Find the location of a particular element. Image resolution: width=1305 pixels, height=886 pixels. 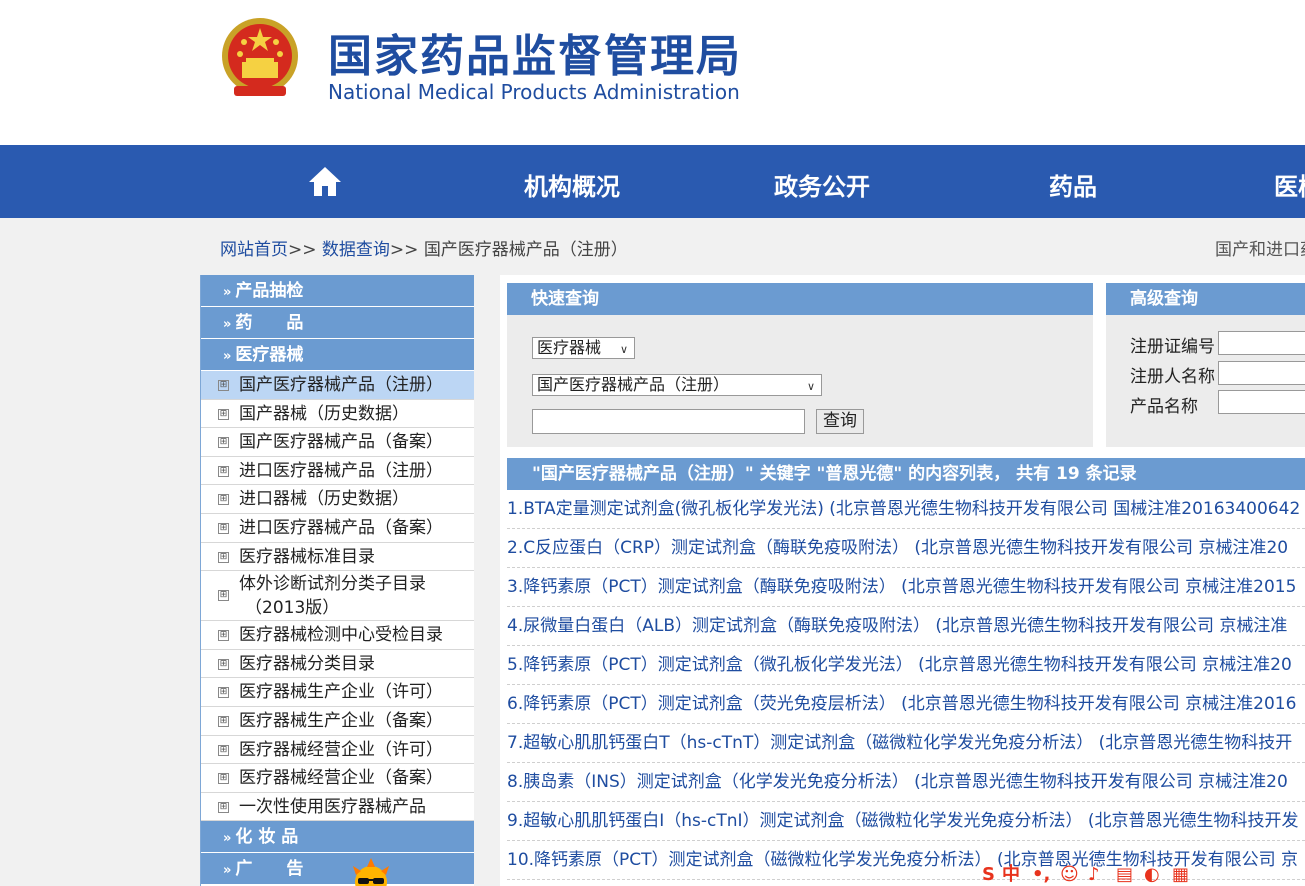

sidebar-item-label: 进口器械（历史数据） is located at coordinates (324, 499).